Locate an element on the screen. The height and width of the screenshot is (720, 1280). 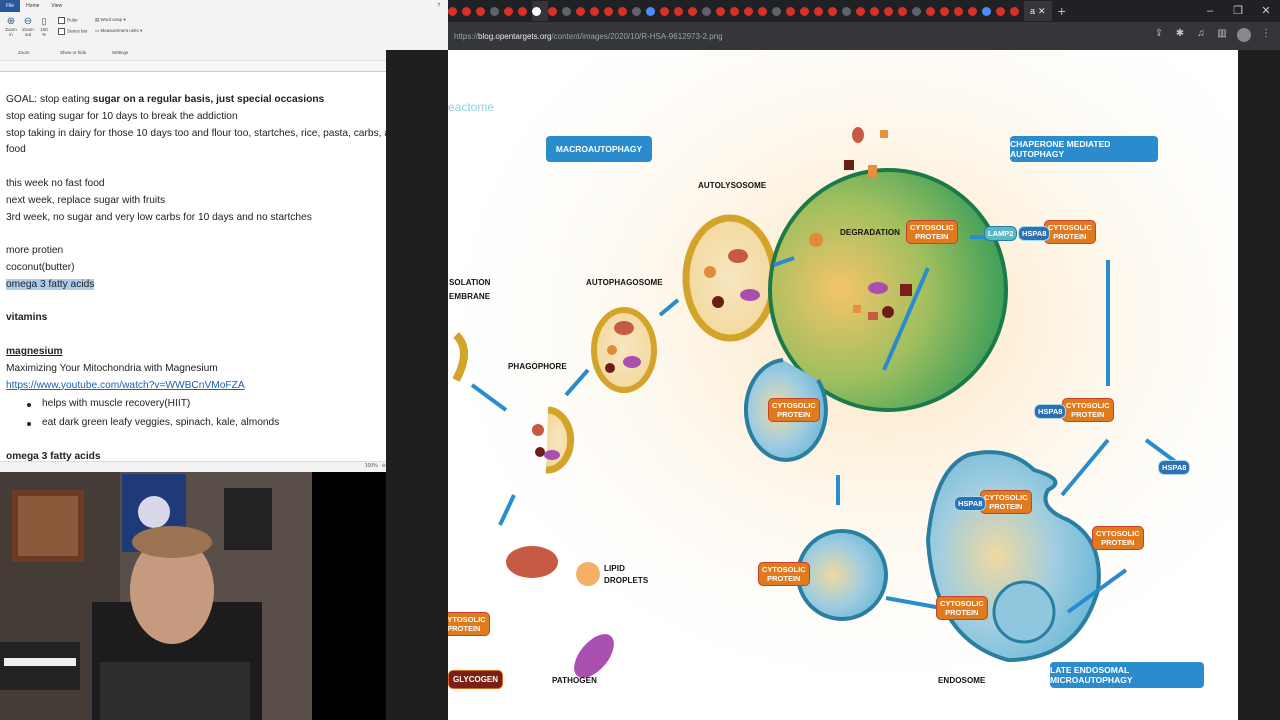
hspa8-badge: HSPA8 is located at coordinates (970, 503).